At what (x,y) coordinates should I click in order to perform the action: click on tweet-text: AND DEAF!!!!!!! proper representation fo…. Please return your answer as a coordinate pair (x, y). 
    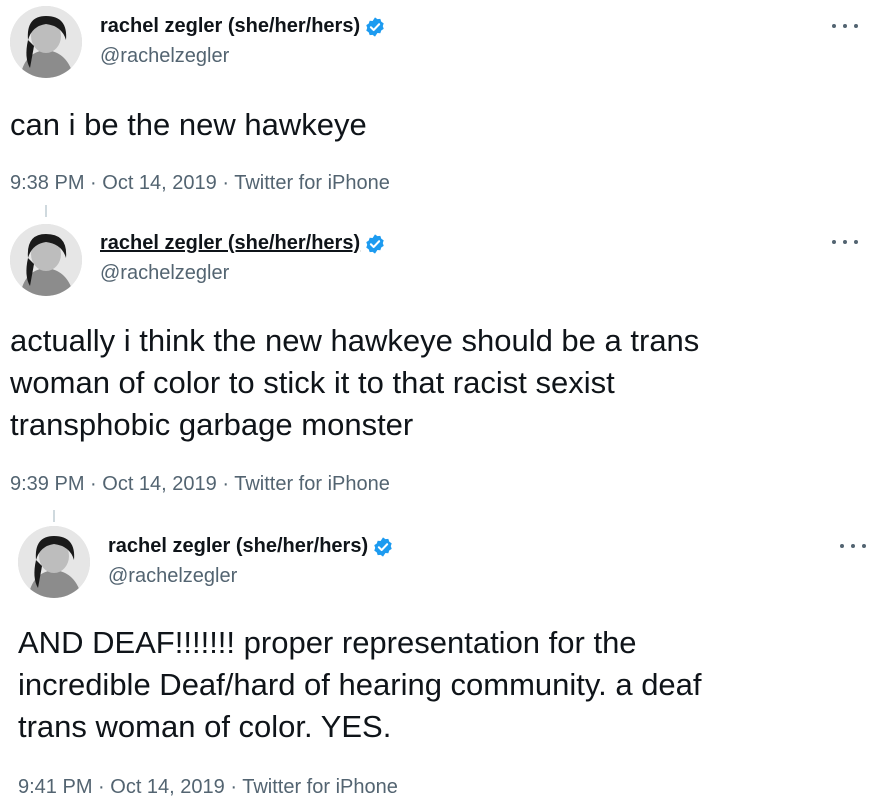
    Looking at the image, I should click on (360, 684).